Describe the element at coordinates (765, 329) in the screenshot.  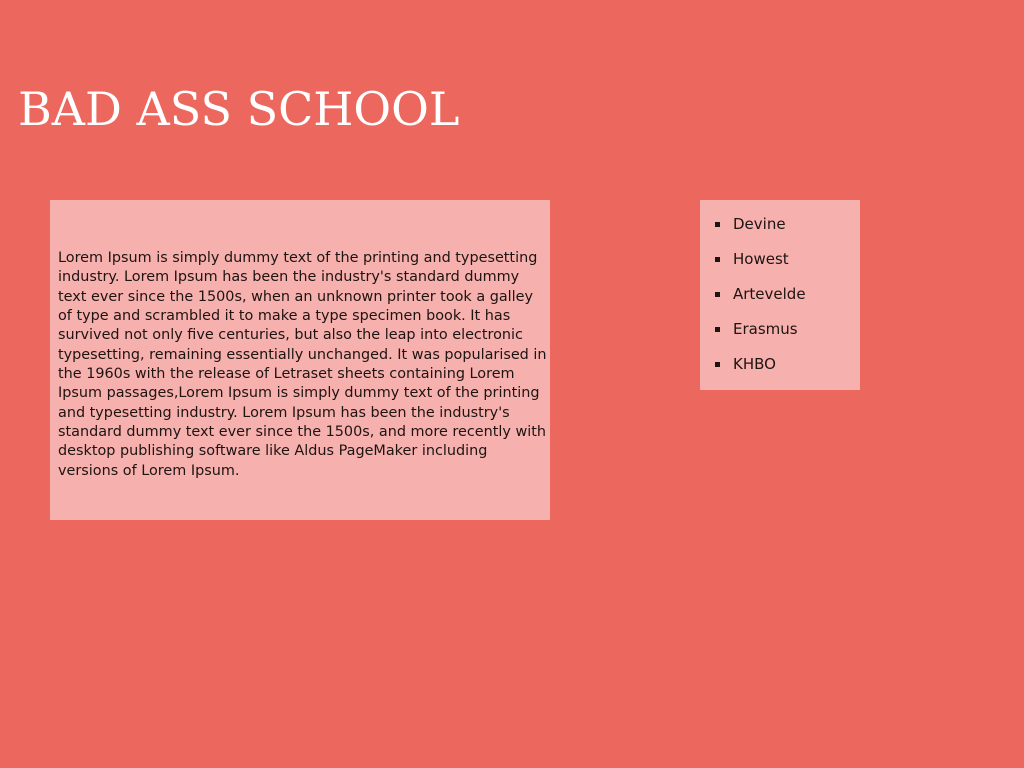
I see `school-list-item-label: Erasmus` at that location.